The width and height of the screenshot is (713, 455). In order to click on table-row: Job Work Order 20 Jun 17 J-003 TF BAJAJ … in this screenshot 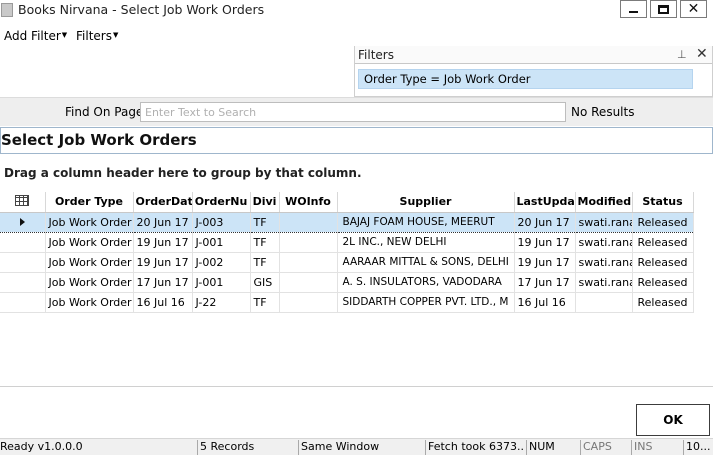, I will do `click(347, 222)`.